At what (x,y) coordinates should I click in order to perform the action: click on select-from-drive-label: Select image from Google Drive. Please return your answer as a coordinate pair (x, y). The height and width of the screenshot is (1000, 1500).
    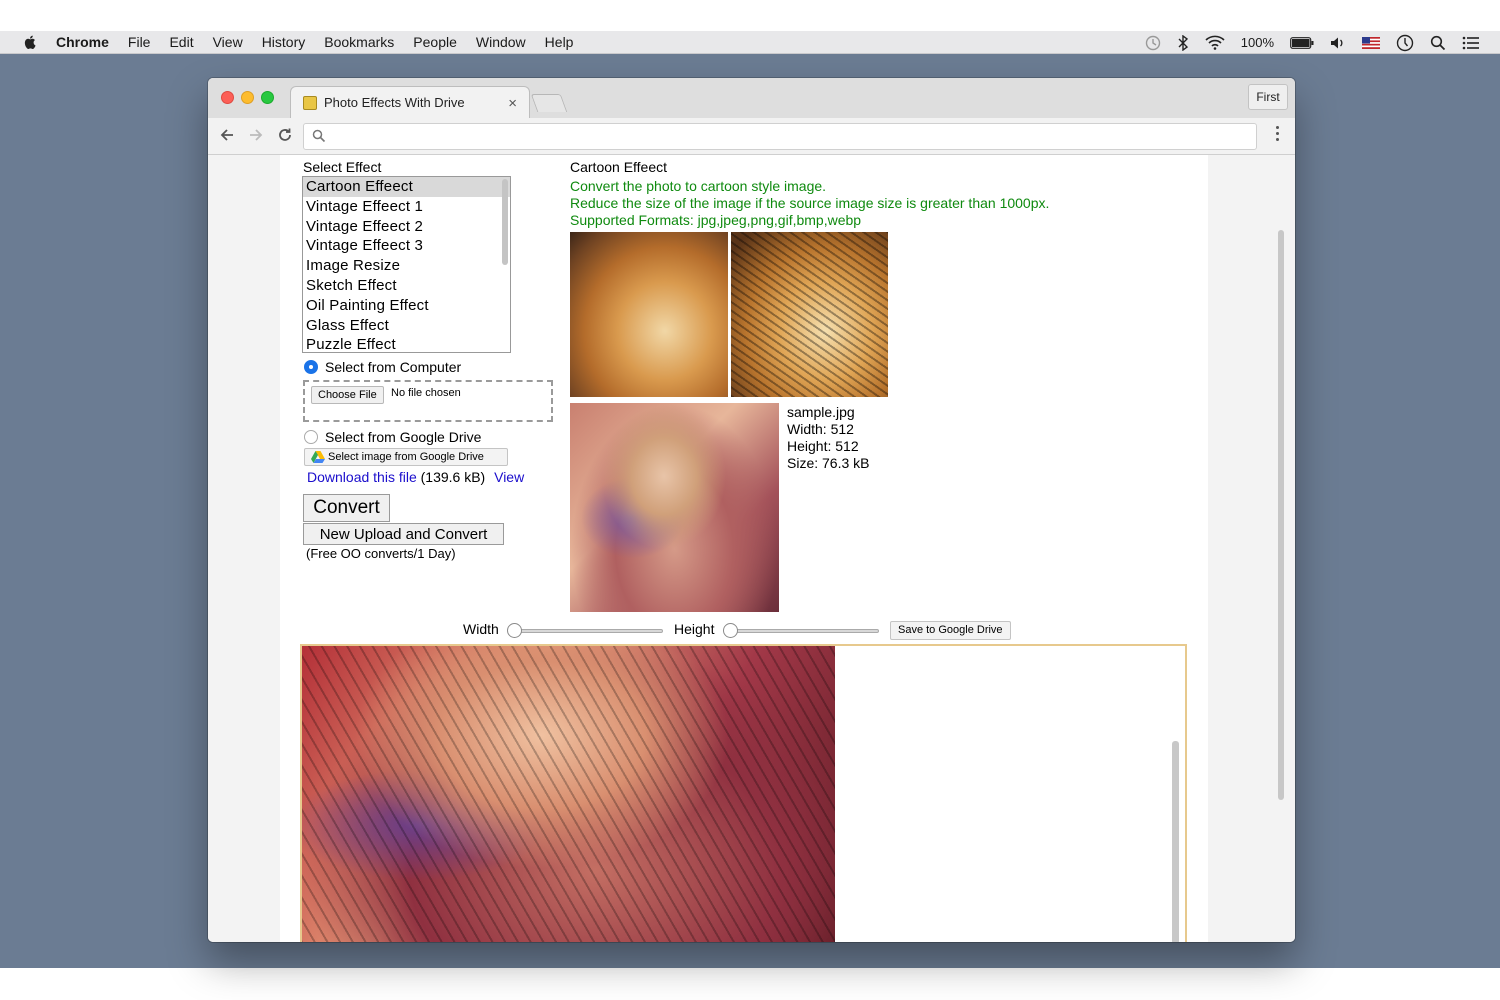
    Looking at the image, I should click on (406, 457).